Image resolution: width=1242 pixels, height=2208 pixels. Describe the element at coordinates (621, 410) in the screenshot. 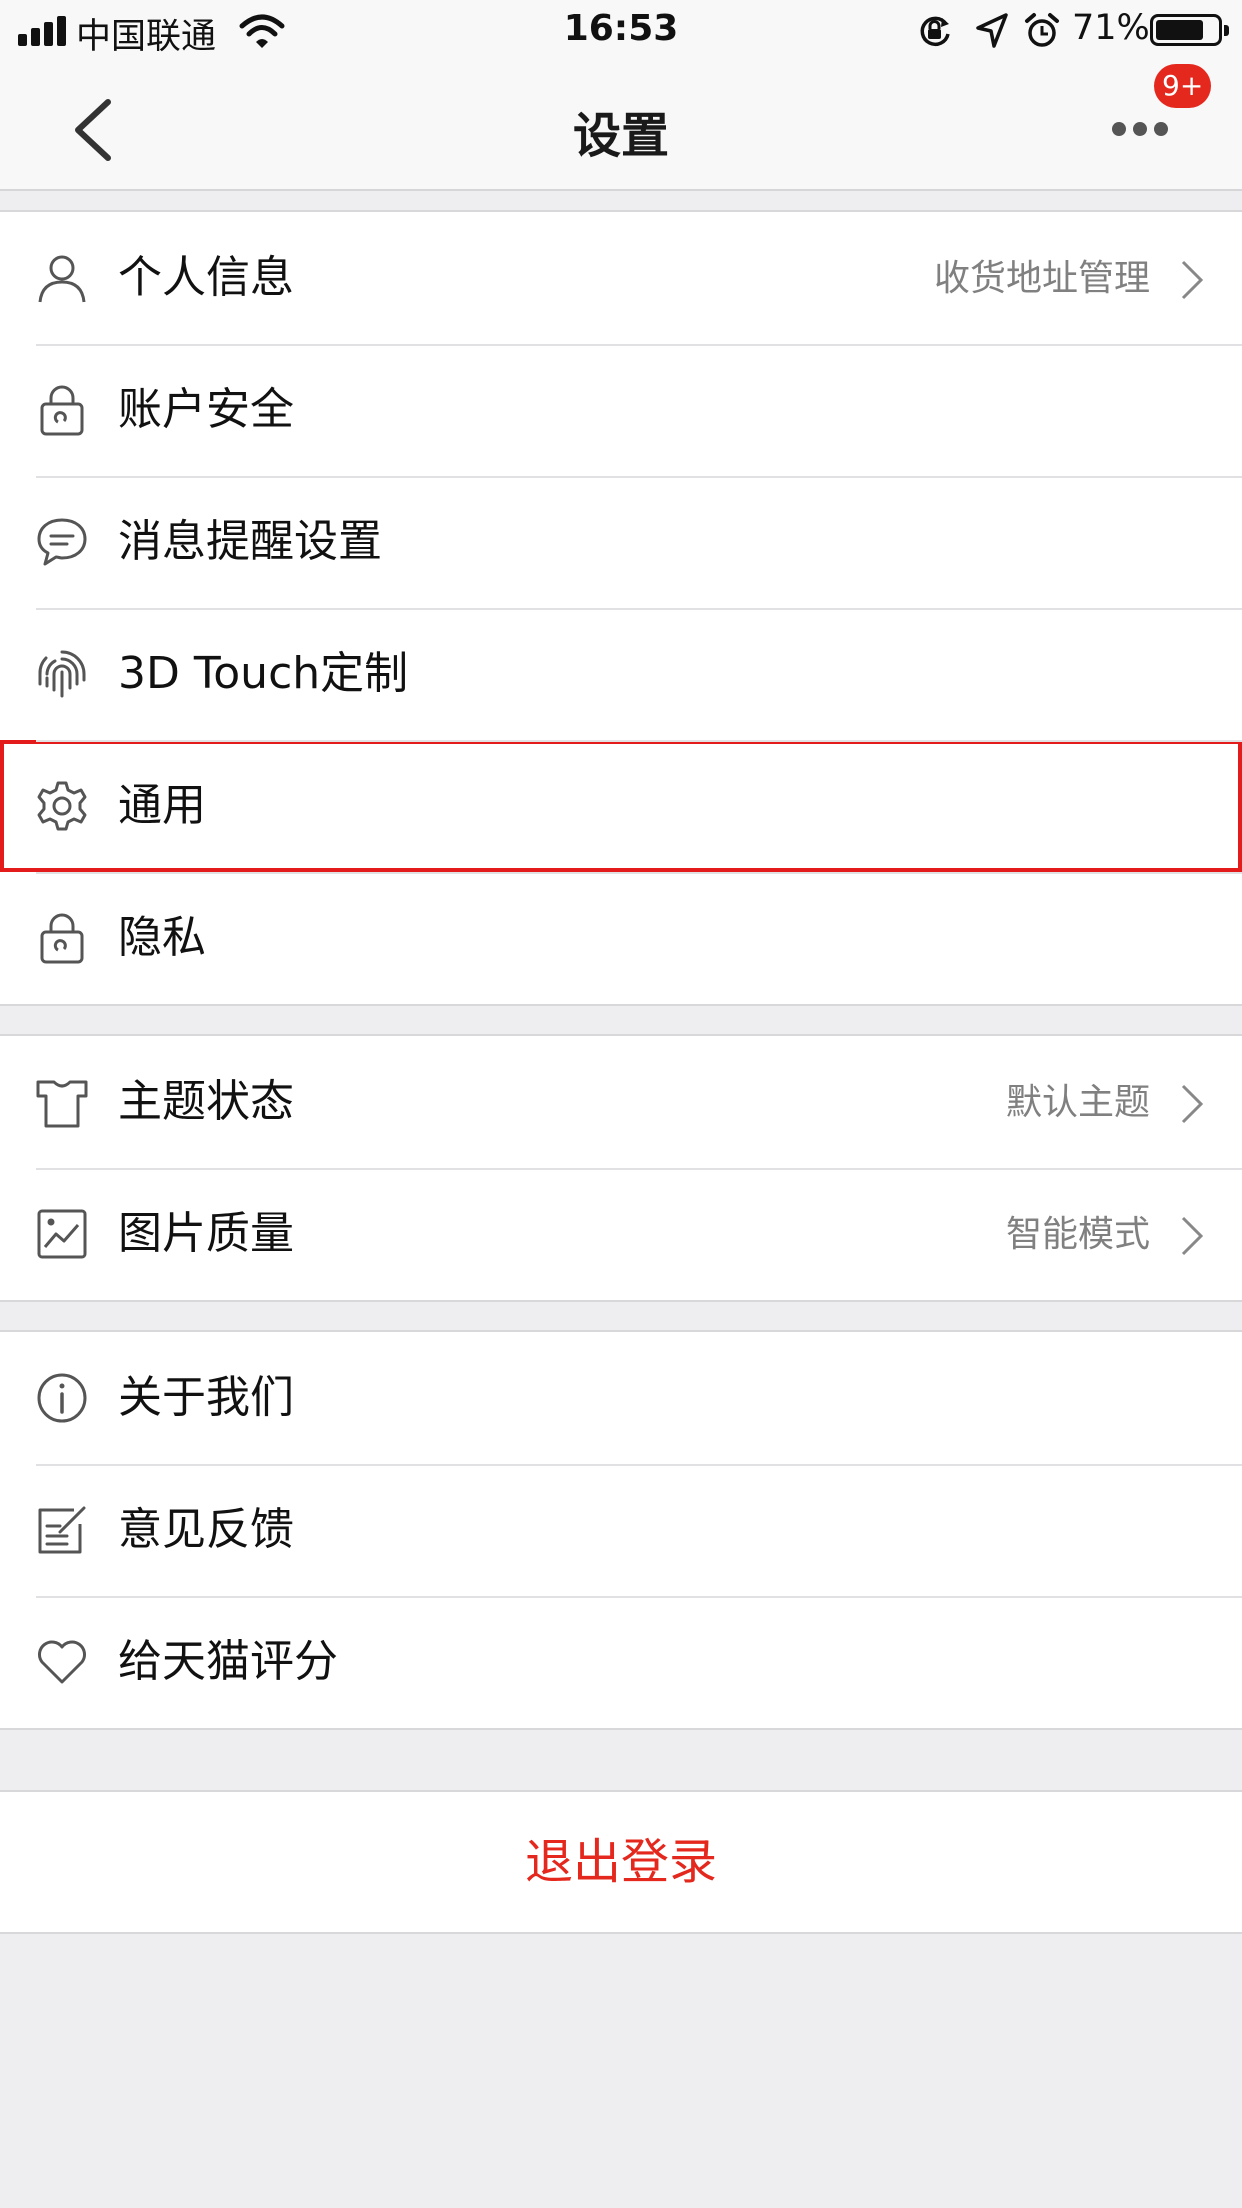

I see `row-account-security: 账户安全` at that location.